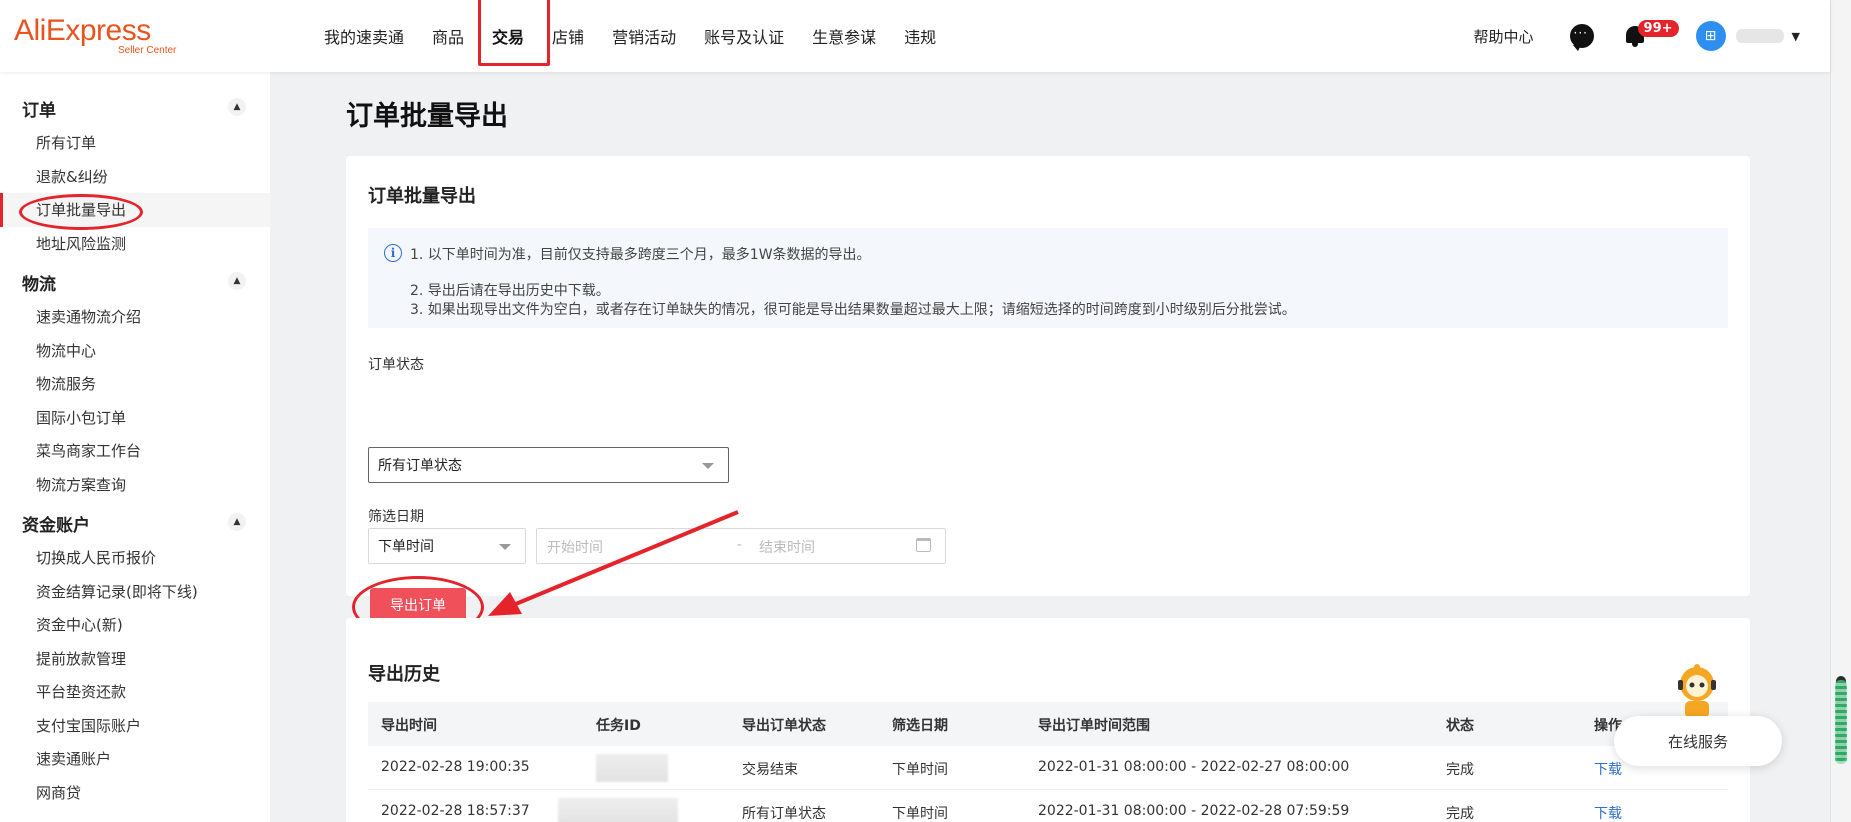 The height and width of the screenshot is (822, 1851). I want to click on row-export-time: 2022-02-28 19:00:35, so click(455, 767).